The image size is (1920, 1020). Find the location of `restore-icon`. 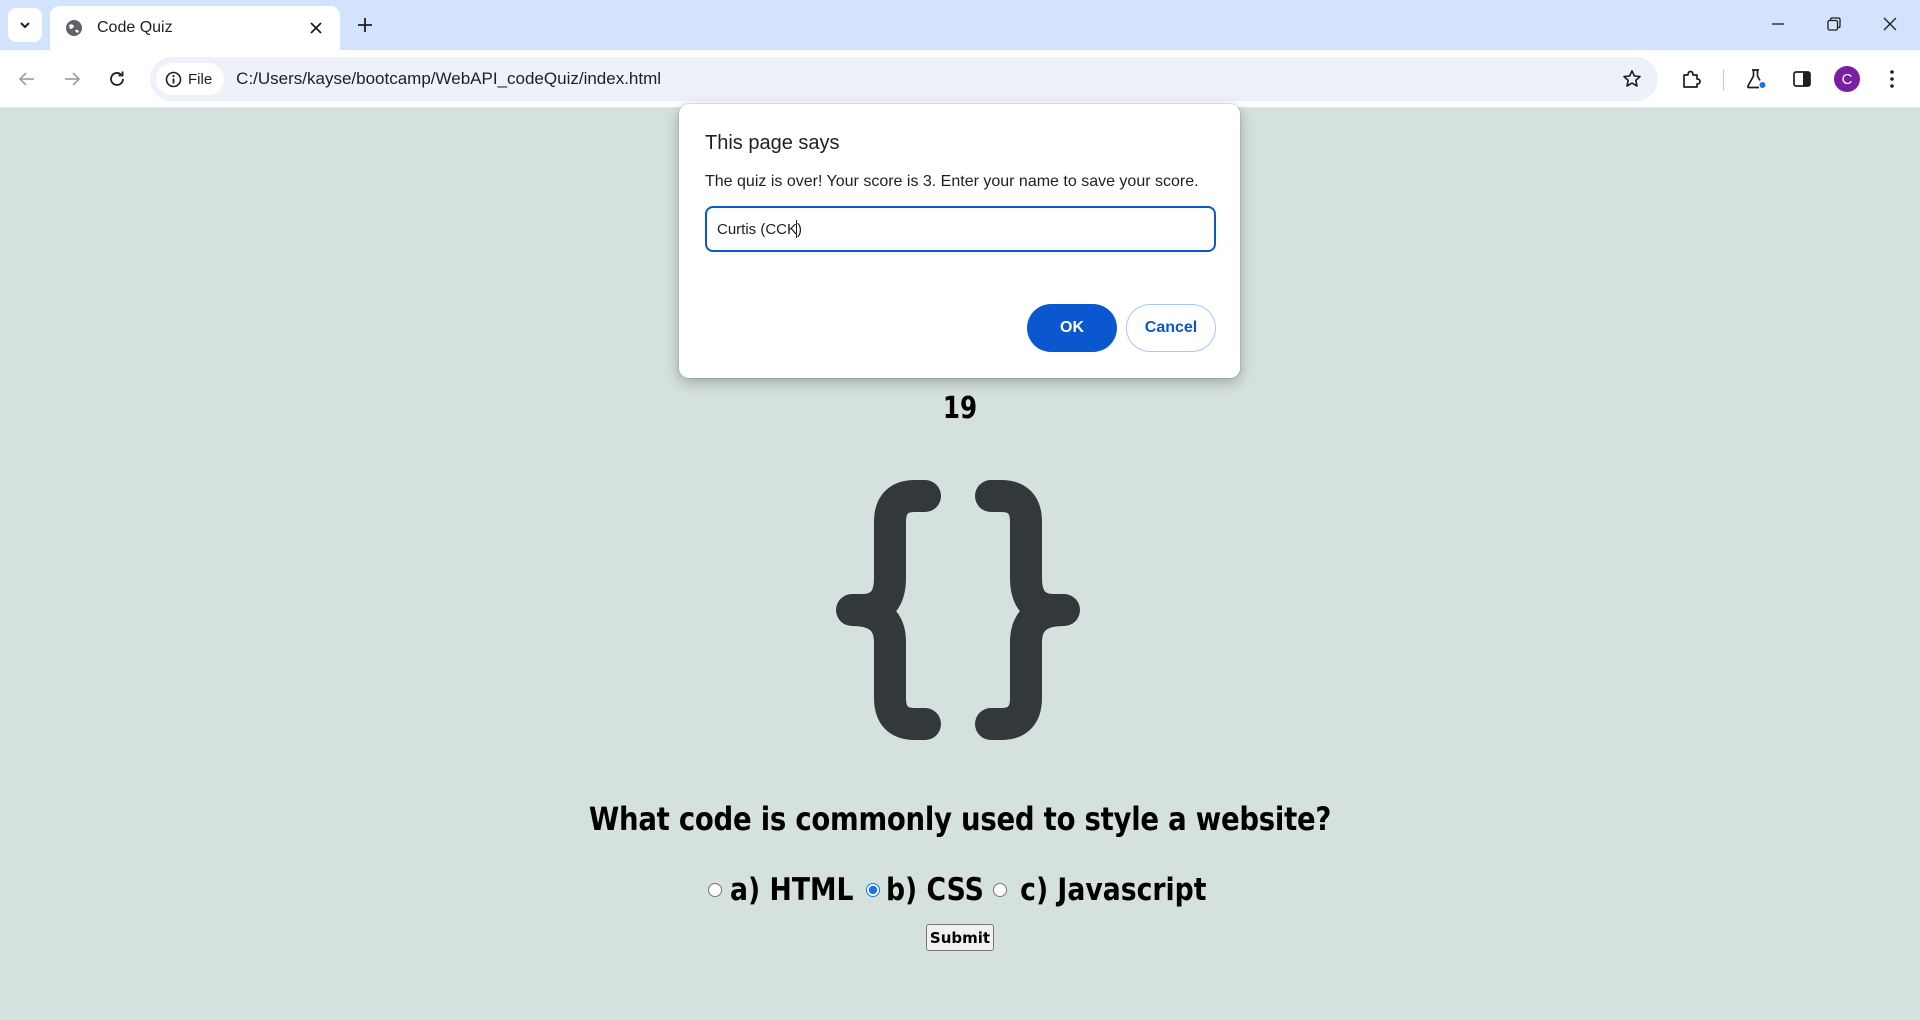

restore-icon is located at coordinates (1834, 24).